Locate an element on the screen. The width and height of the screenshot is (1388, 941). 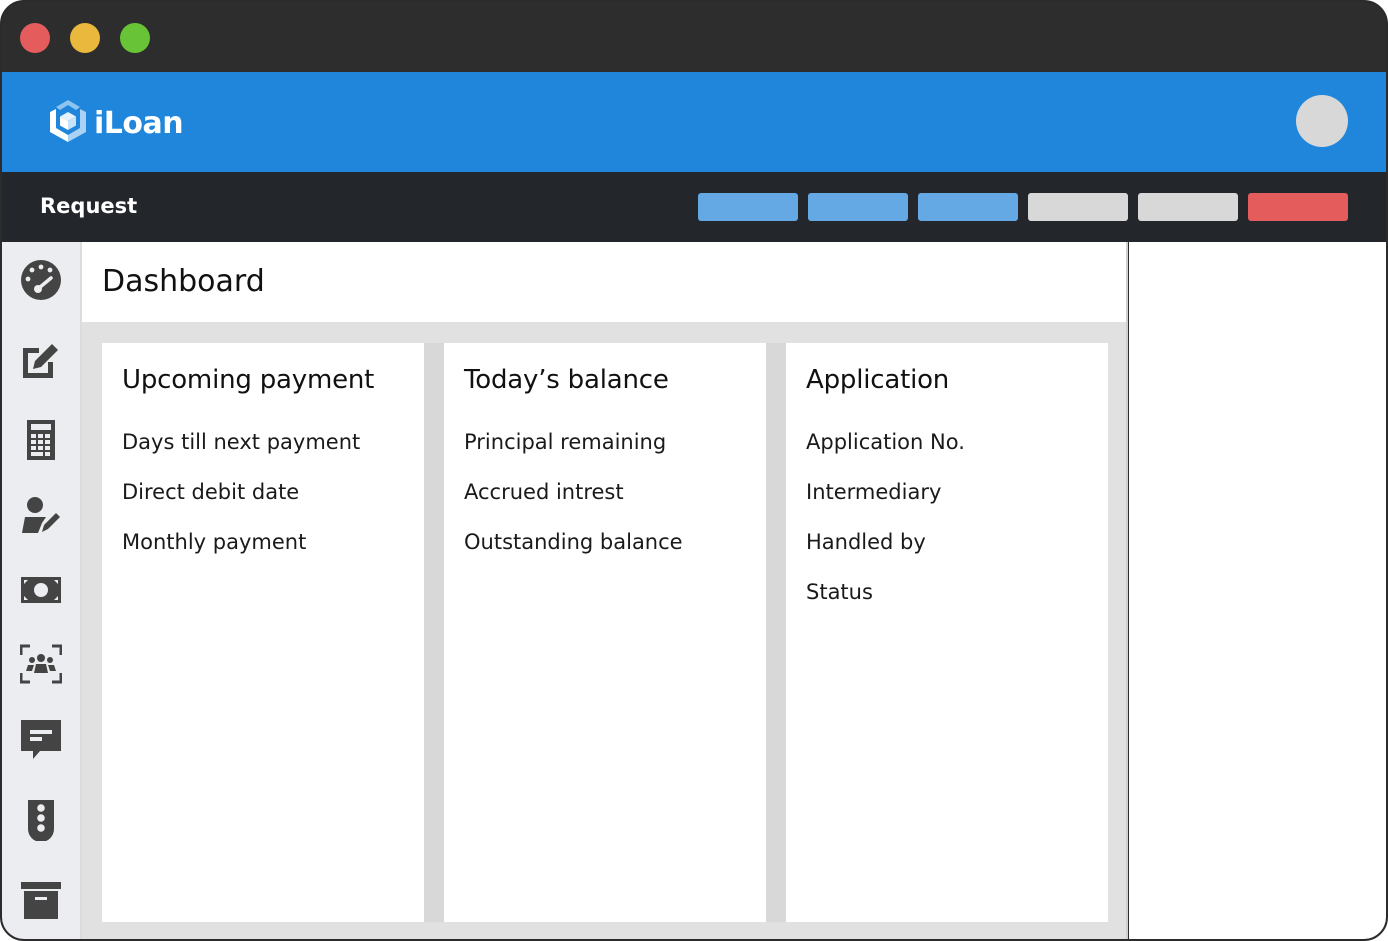
sidebar-item-messages is located at coordinates (41, 742).